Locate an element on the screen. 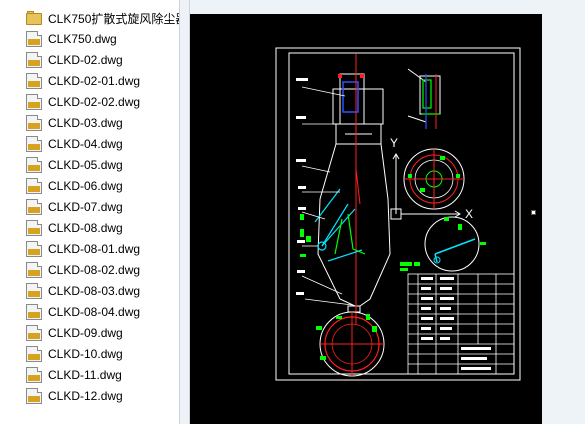 The image size is (585, 424). folder-item: CLK750扩散式旋风除尘器 is located at coordinates (102, 18).